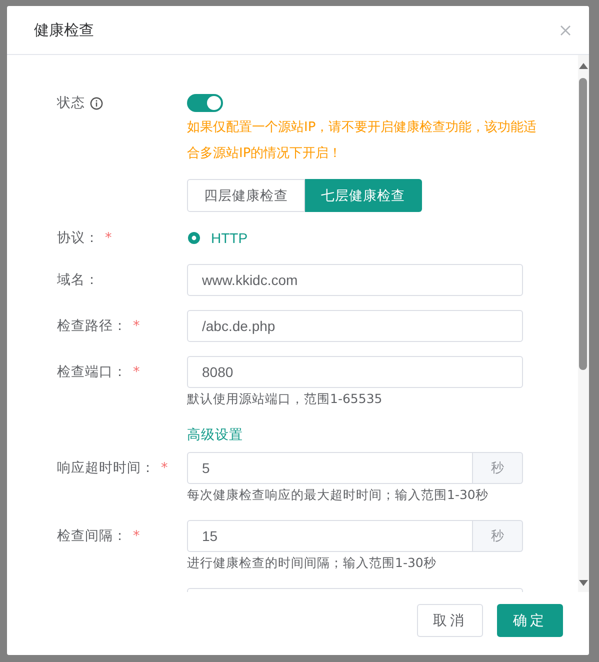  What do you see at coordinates (565, 30) in the screenshot?
I see `close-icon` at bounding box center [565, 30].